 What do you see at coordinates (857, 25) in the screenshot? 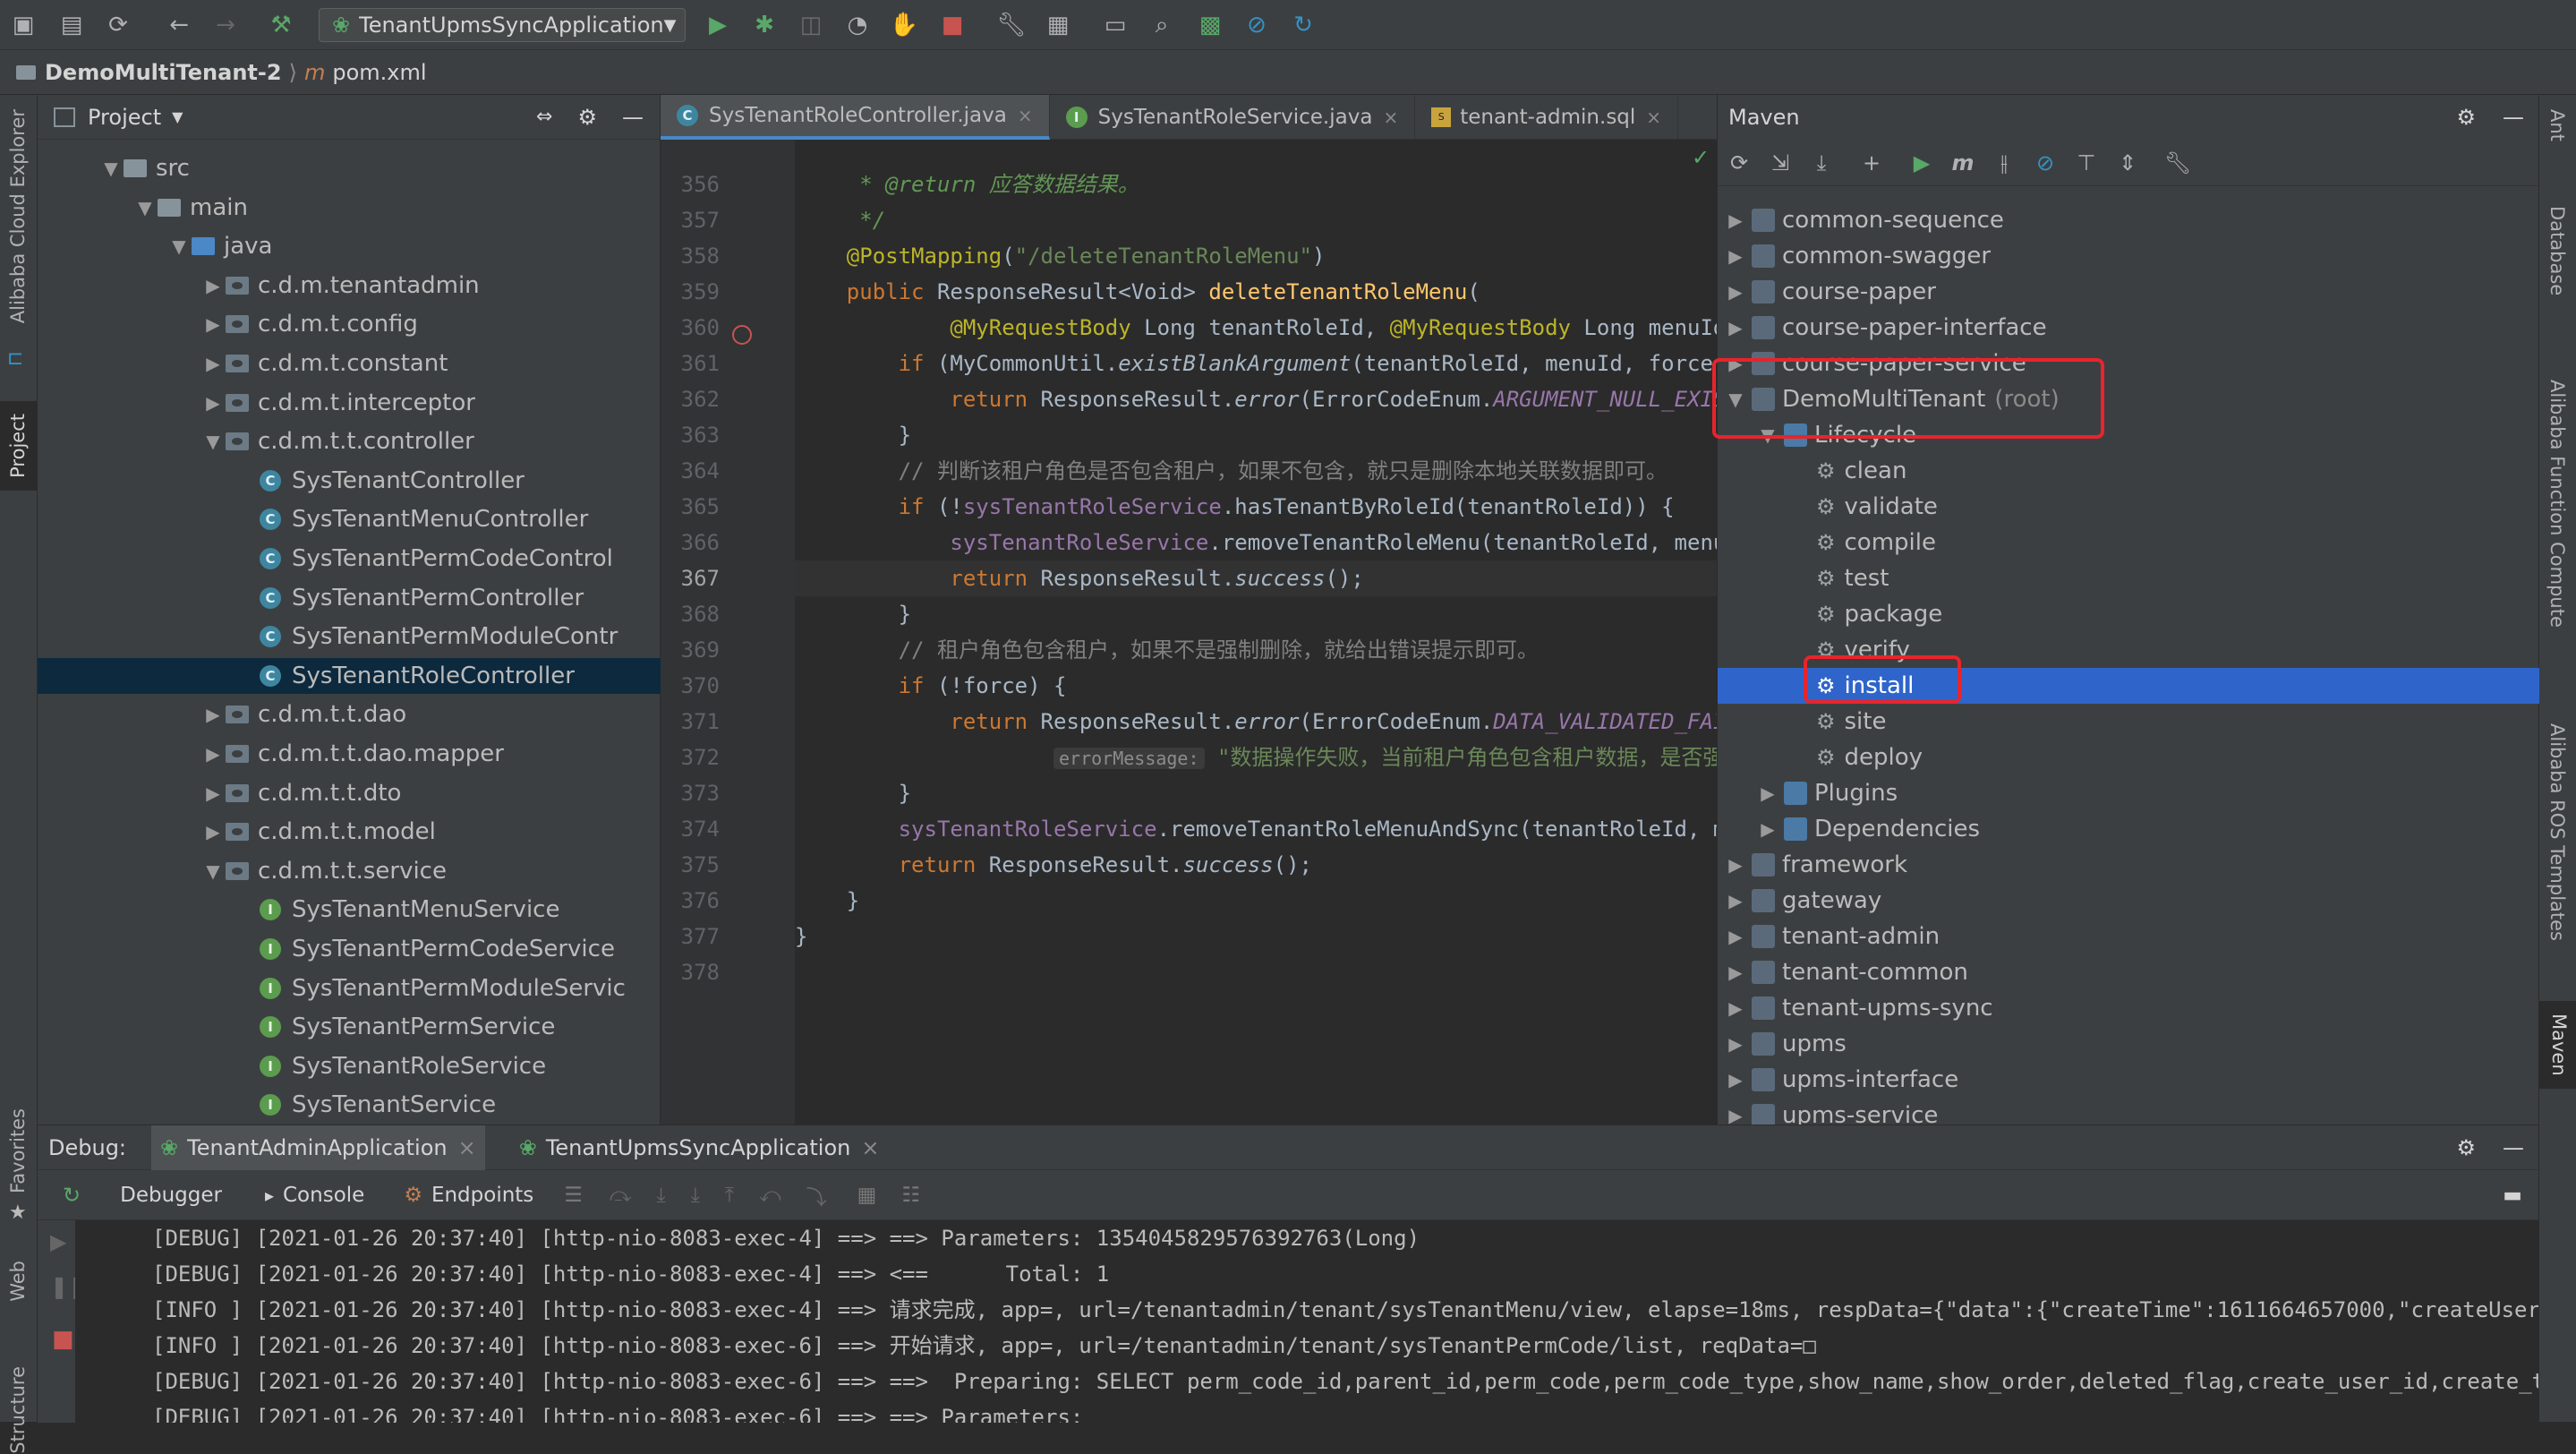
I see `profile-icon: ◔` at bounding box center [857, 25].